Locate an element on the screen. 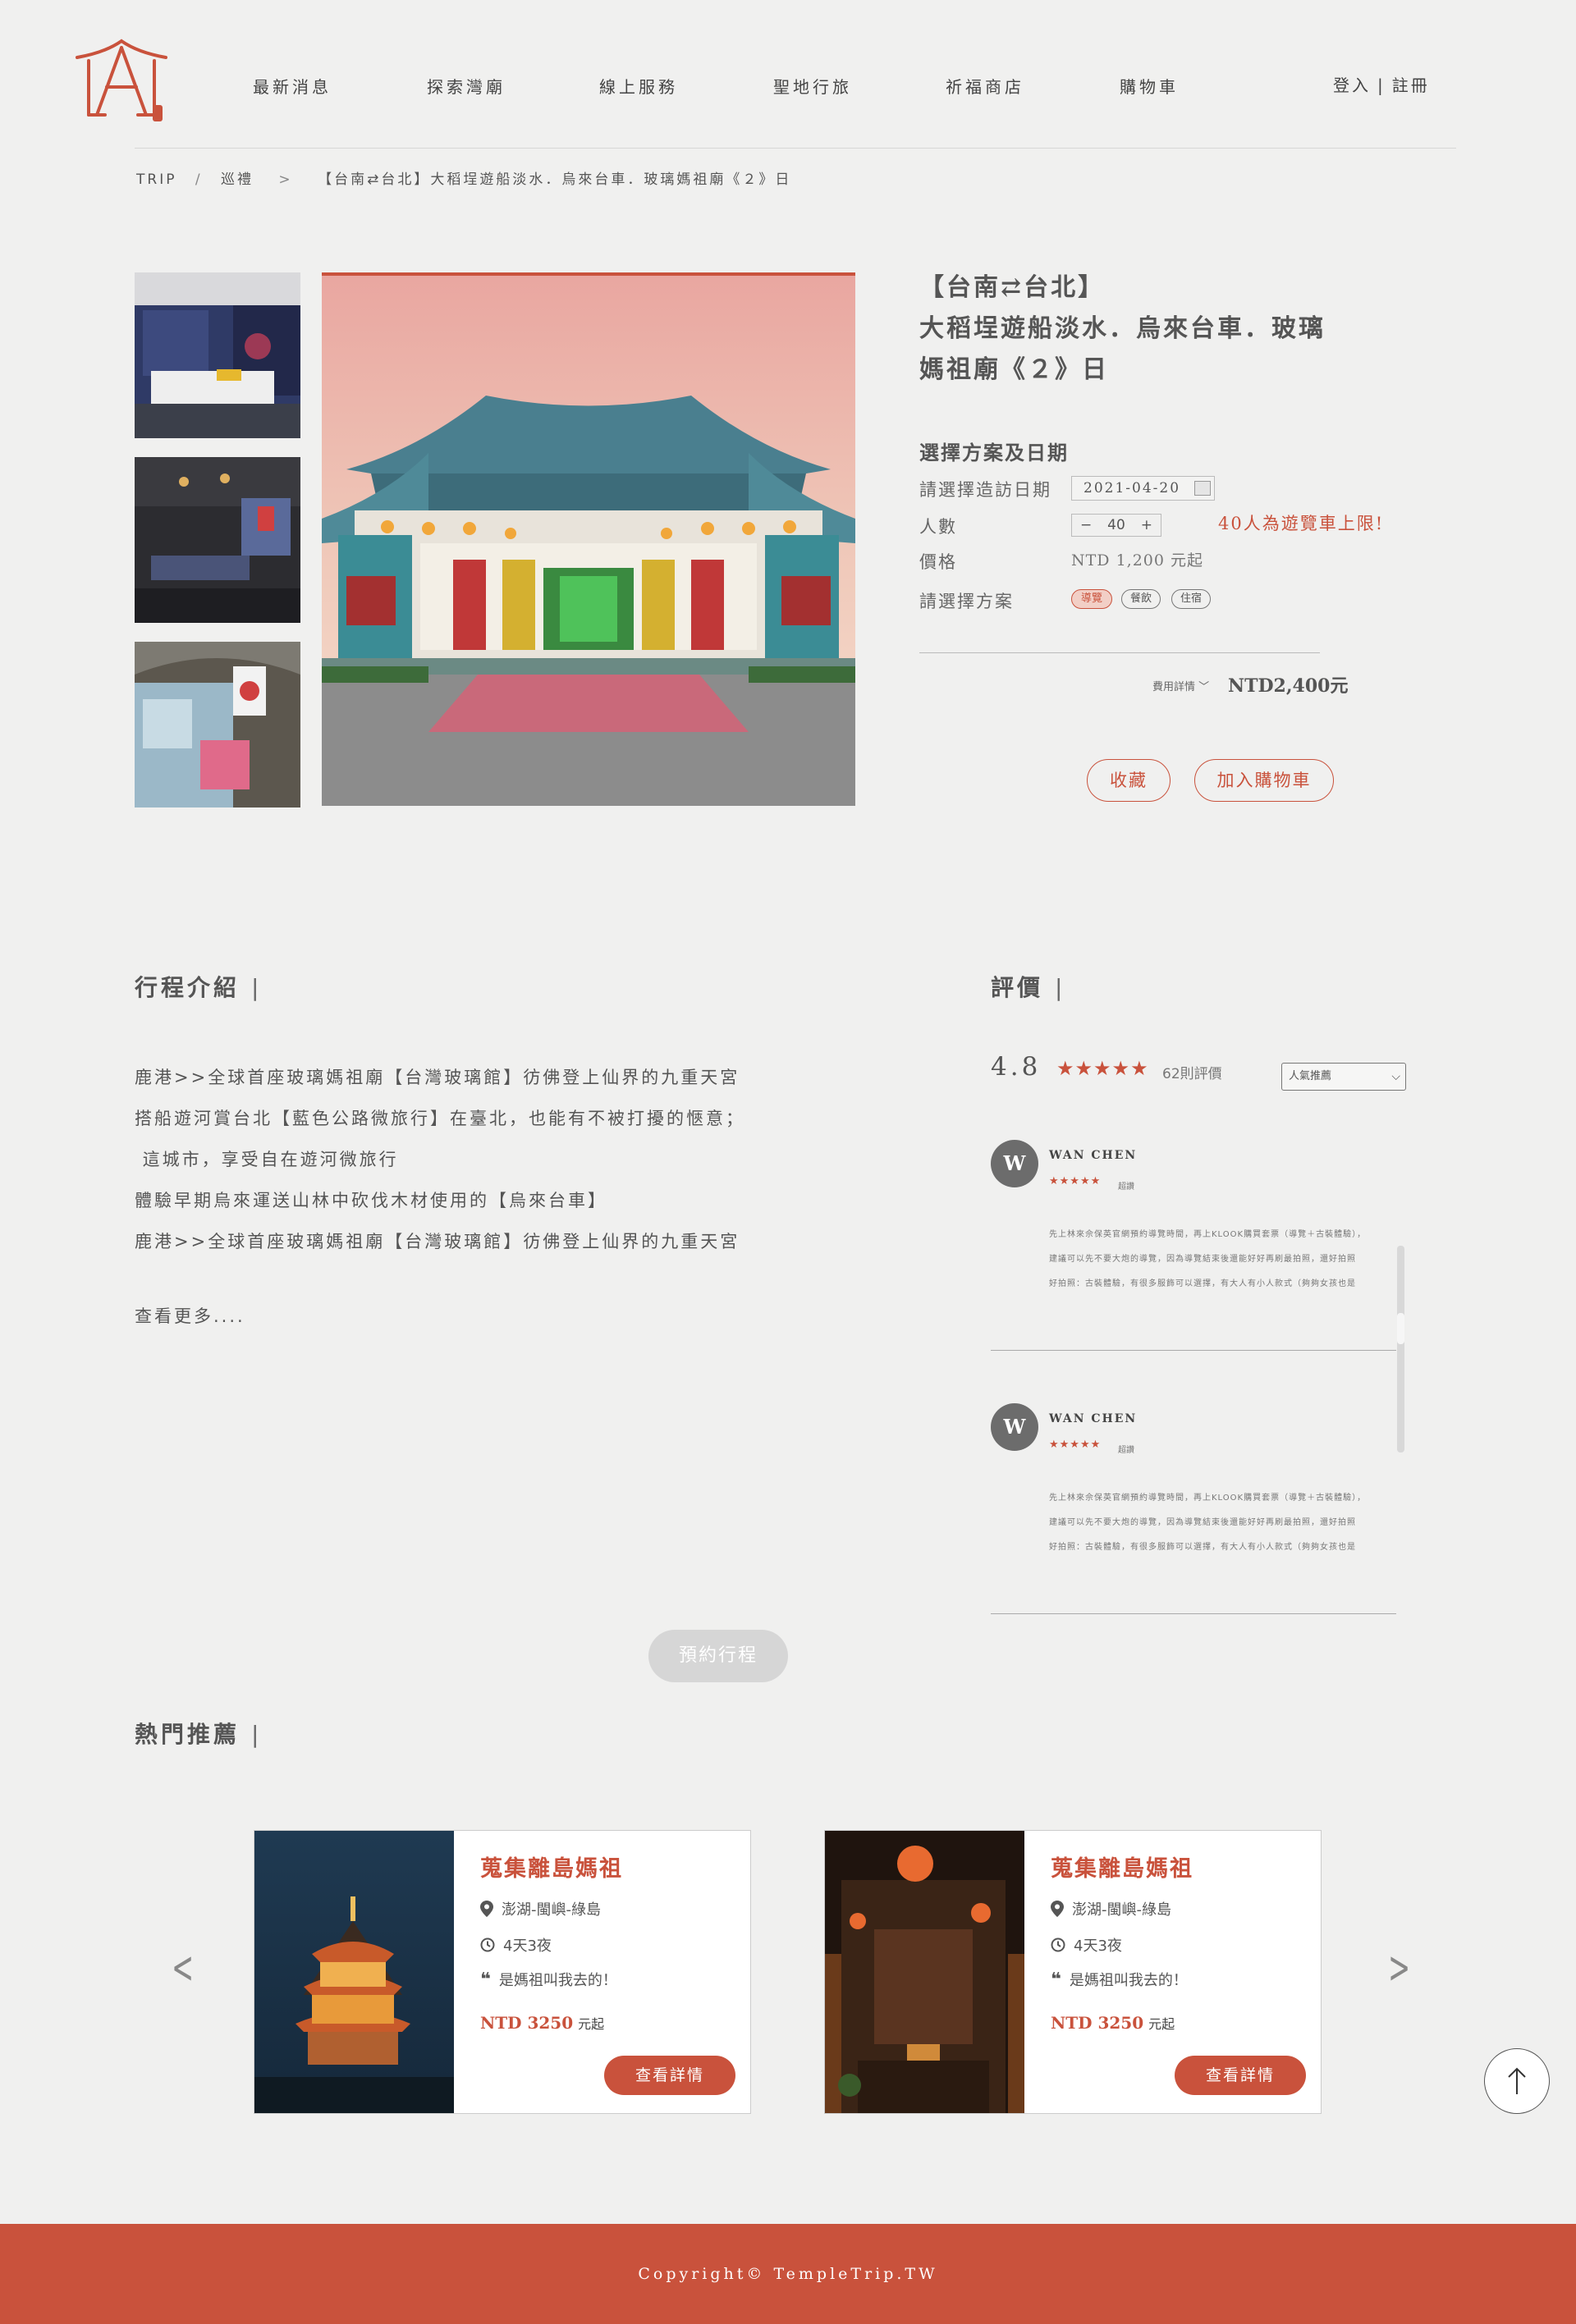 Image resolution: width=1576 pixels, height=2324 pixels. footer: Copyright© TempleTrip.TW is located at coordinates (788, 2274).